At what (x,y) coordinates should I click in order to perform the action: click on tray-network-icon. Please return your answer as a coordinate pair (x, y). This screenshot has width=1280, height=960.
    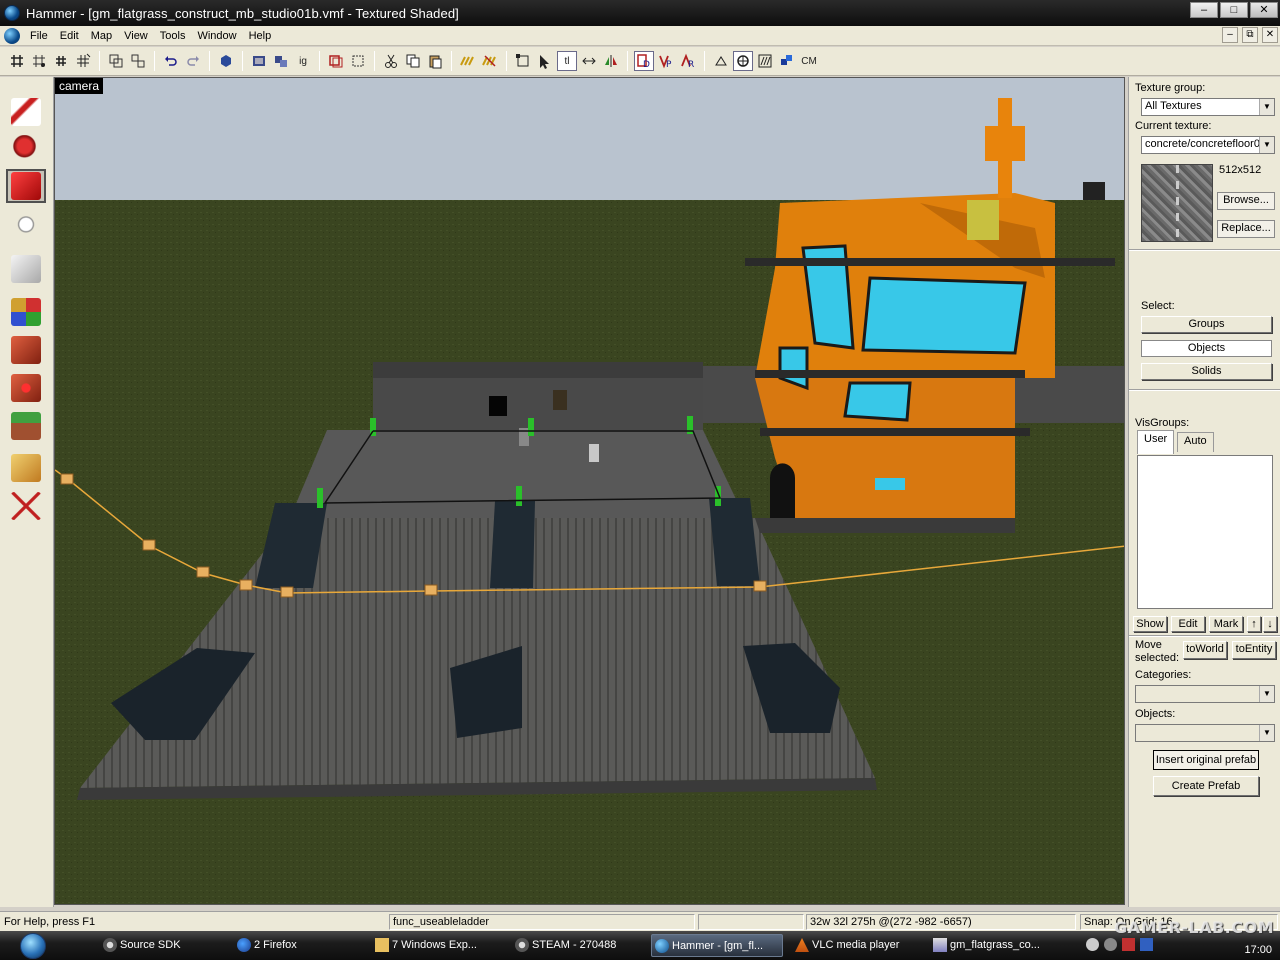
    Looking at the image, I should click on (1146, 944).